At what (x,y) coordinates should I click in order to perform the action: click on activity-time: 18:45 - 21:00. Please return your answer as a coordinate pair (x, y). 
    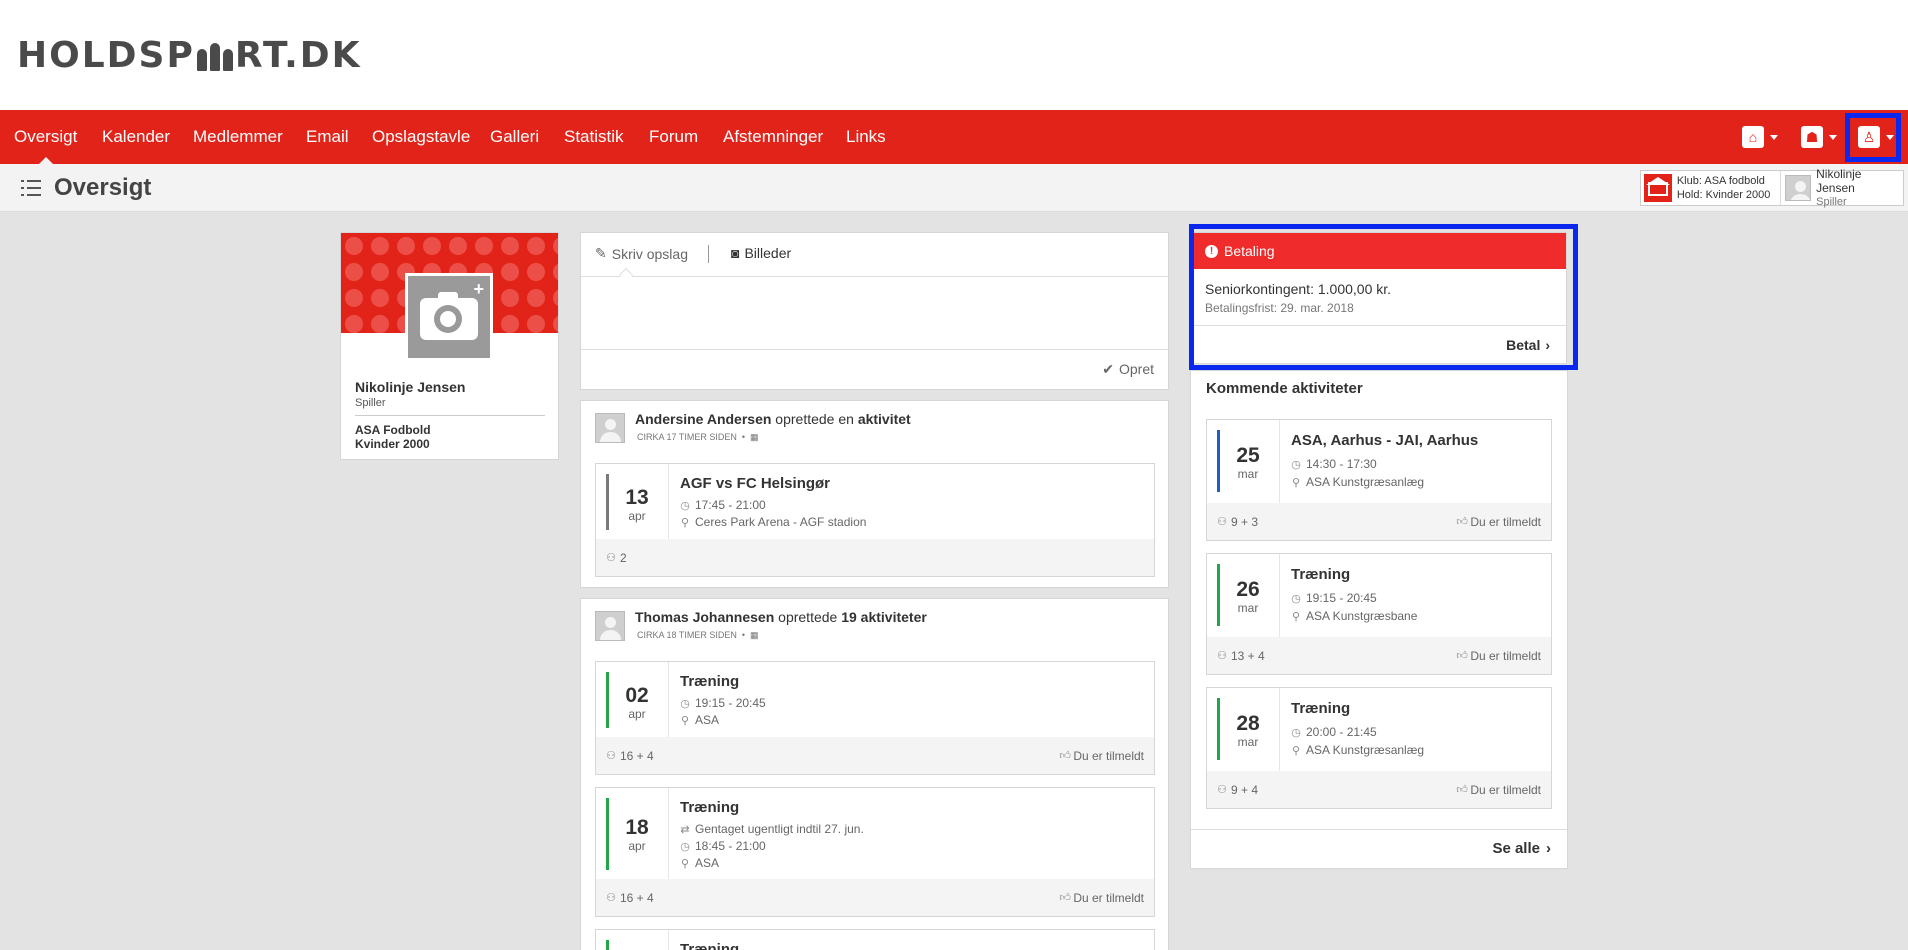
    Looking at the image, I should click on (730, 846).